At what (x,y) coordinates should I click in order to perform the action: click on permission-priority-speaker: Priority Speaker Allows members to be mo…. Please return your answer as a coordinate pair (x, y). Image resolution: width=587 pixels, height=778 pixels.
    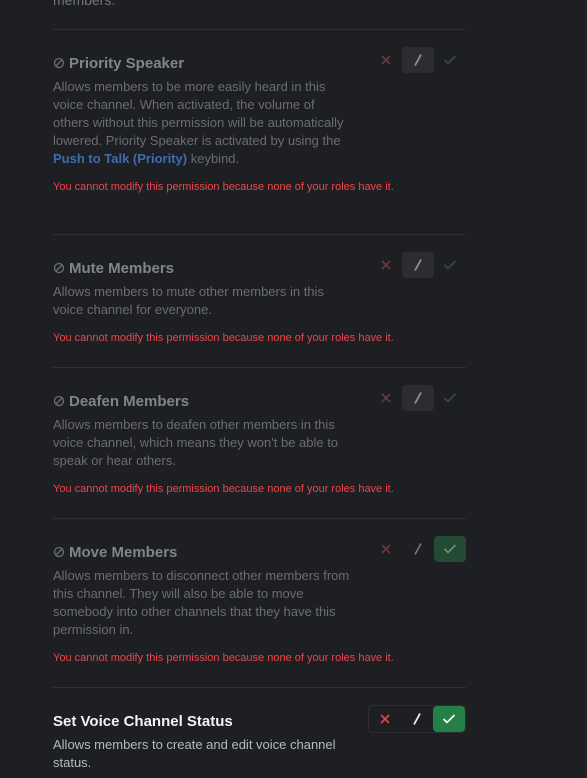
    Looking at the image, I should click on (259, 120).